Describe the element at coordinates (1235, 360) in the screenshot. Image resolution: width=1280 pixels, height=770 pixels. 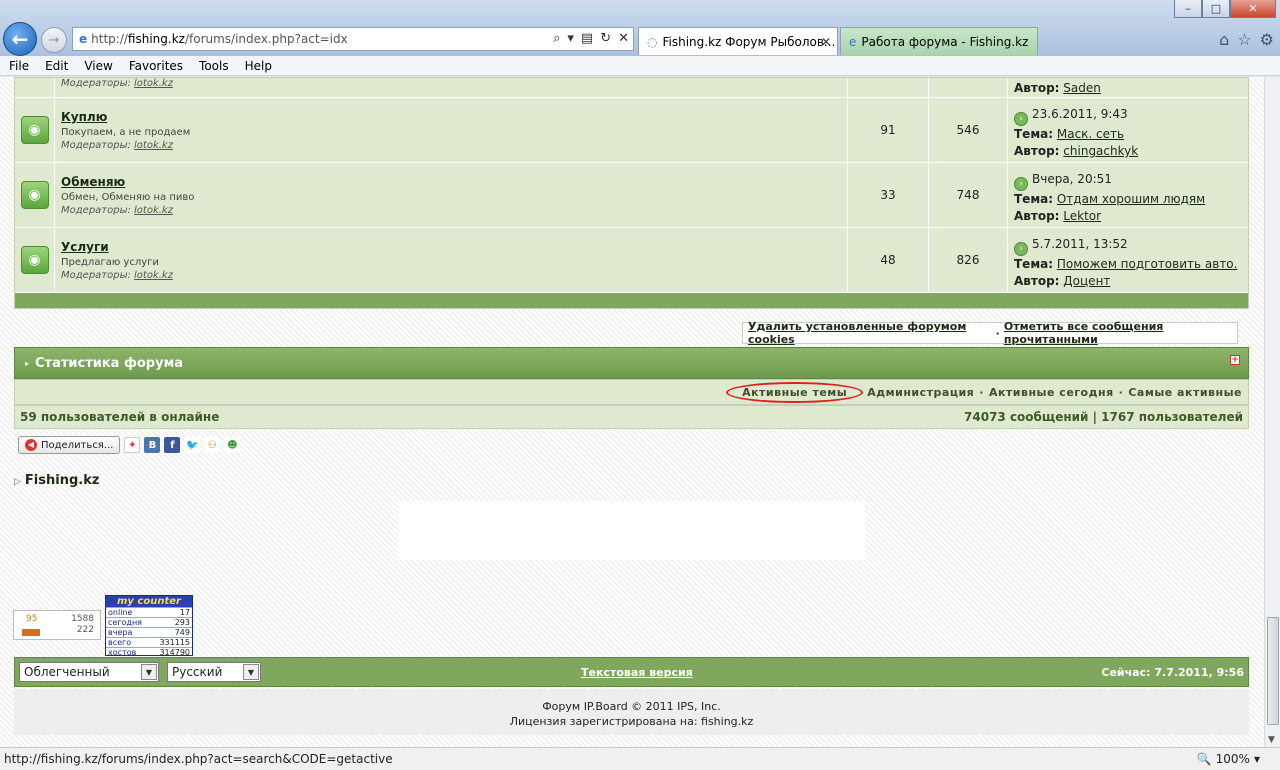
I see `expand-plus-icon: +` at that location.